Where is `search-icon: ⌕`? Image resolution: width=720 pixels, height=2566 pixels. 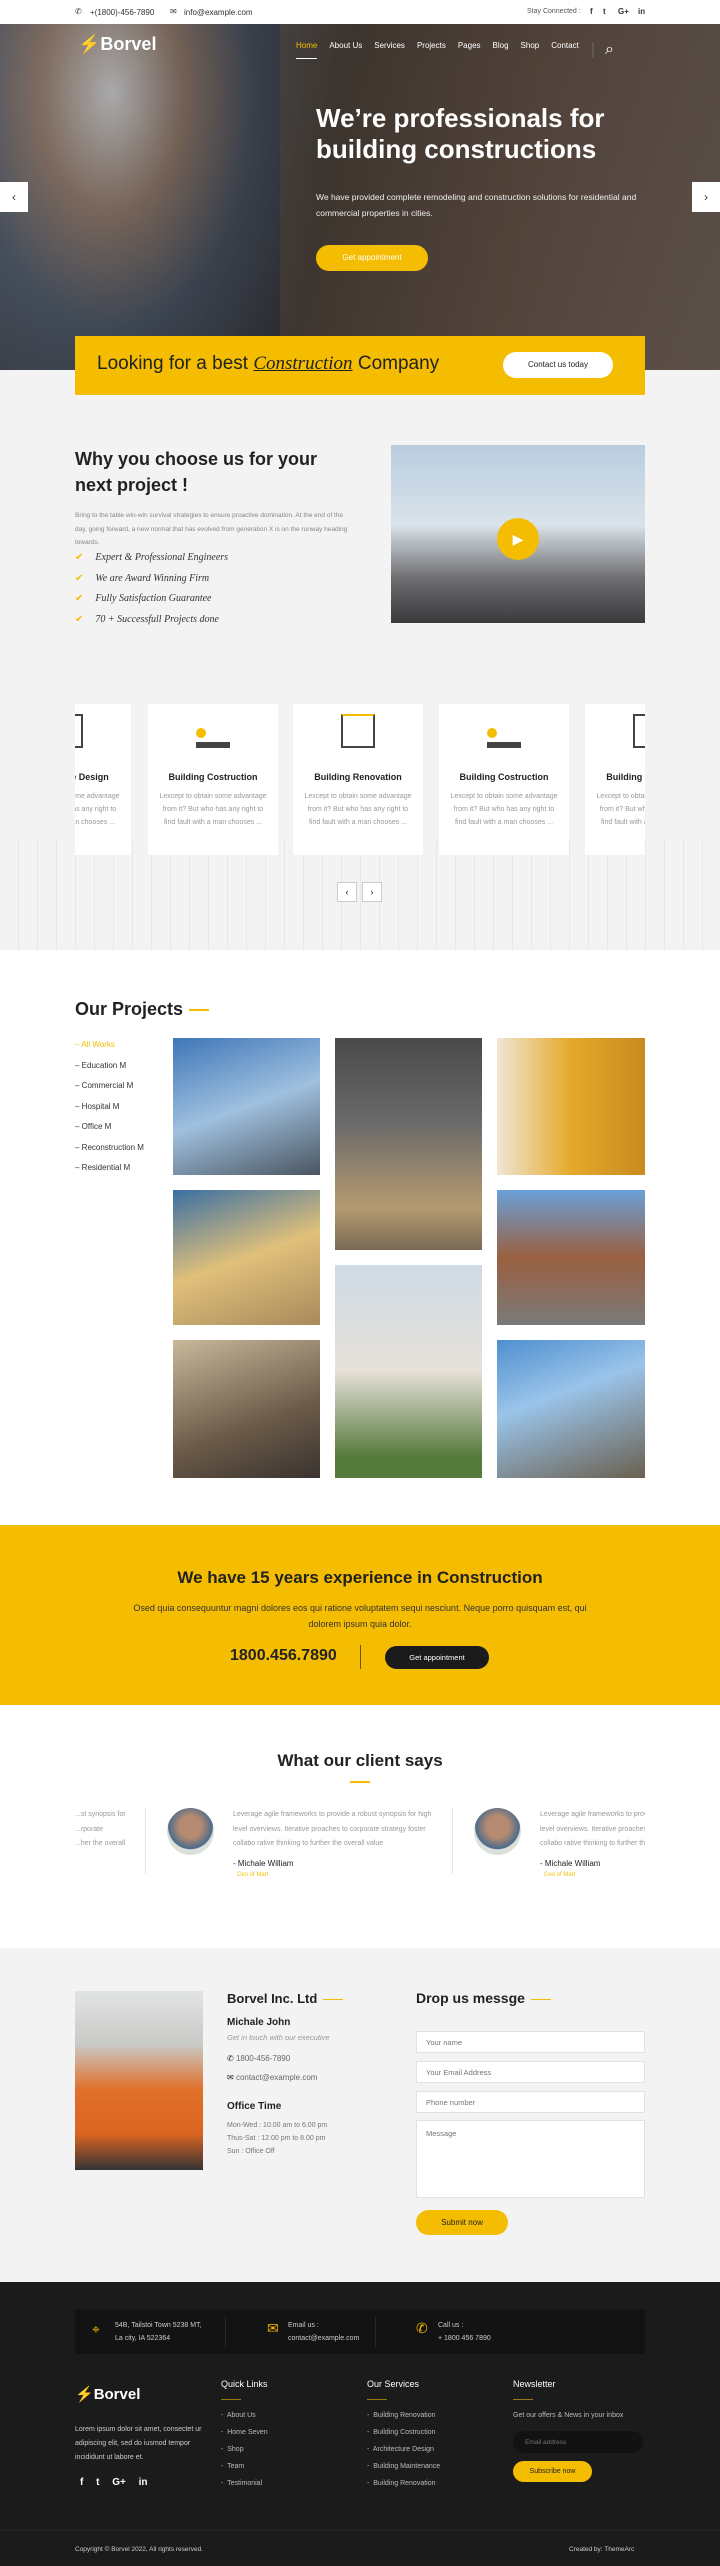 search-icon: ⌕ is located at coordinates (609, 50).